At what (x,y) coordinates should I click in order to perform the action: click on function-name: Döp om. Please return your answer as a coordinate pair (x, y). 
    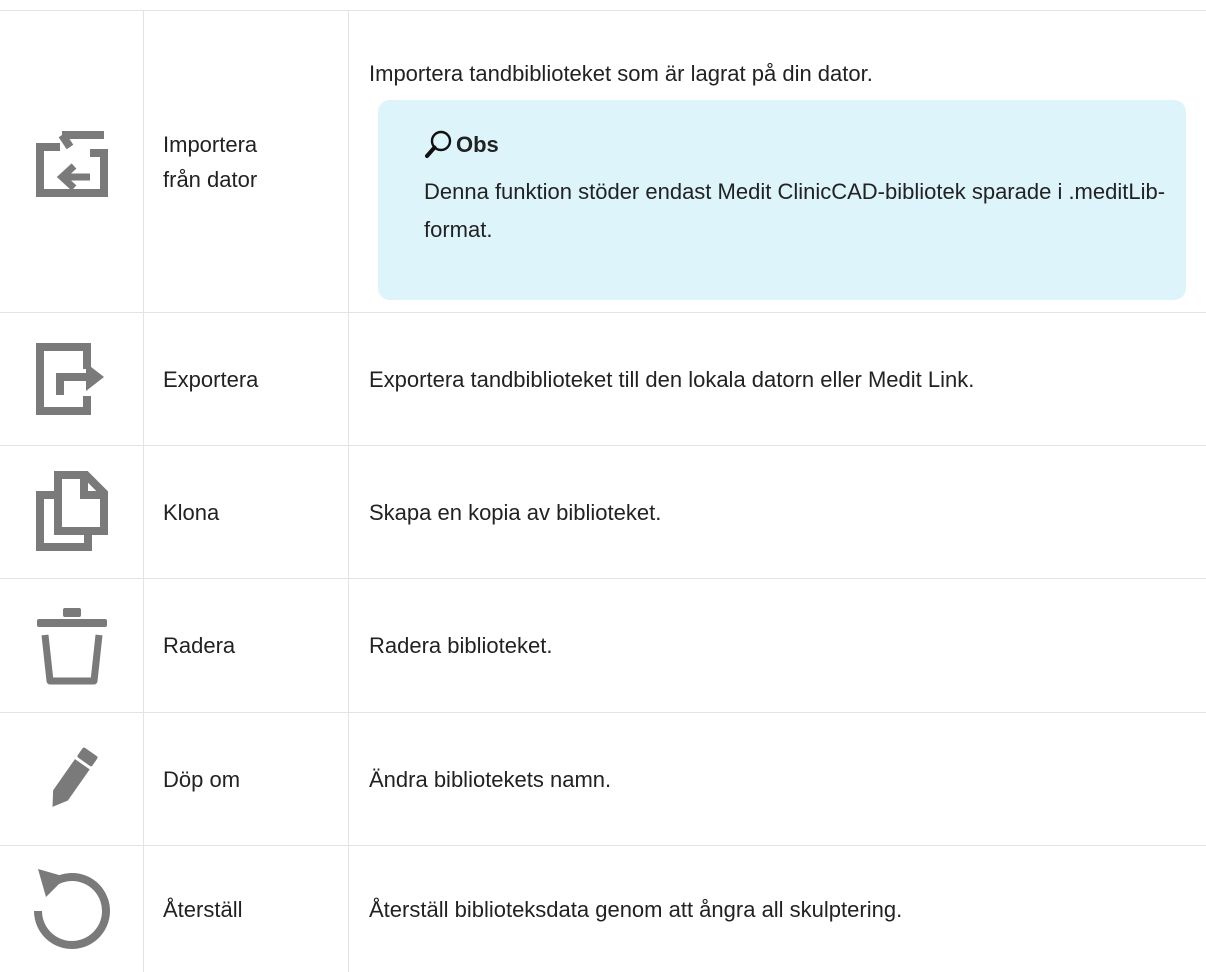
    Looking at the image, I should click on (202, 779).